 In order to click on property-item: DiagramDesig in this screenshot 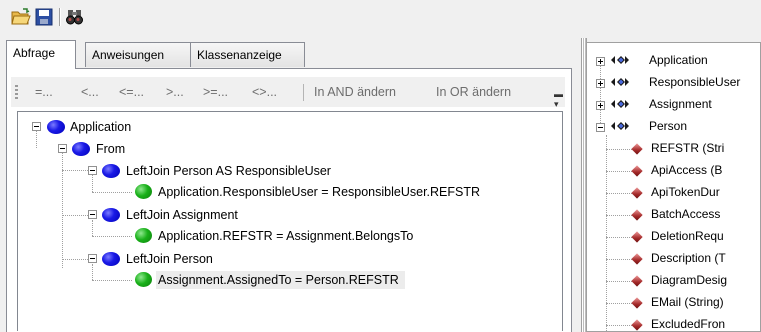, I will do `click(689, 280)`.